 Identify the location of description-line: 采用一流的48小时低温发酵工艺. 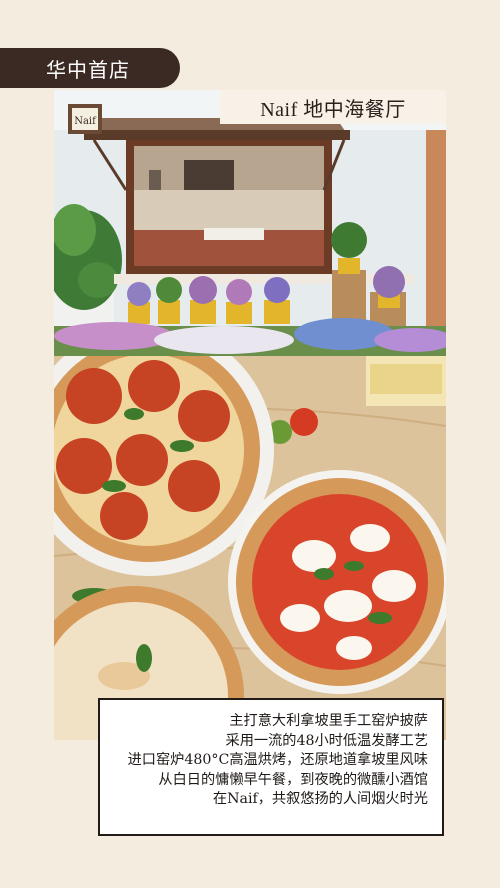
(327, 740).